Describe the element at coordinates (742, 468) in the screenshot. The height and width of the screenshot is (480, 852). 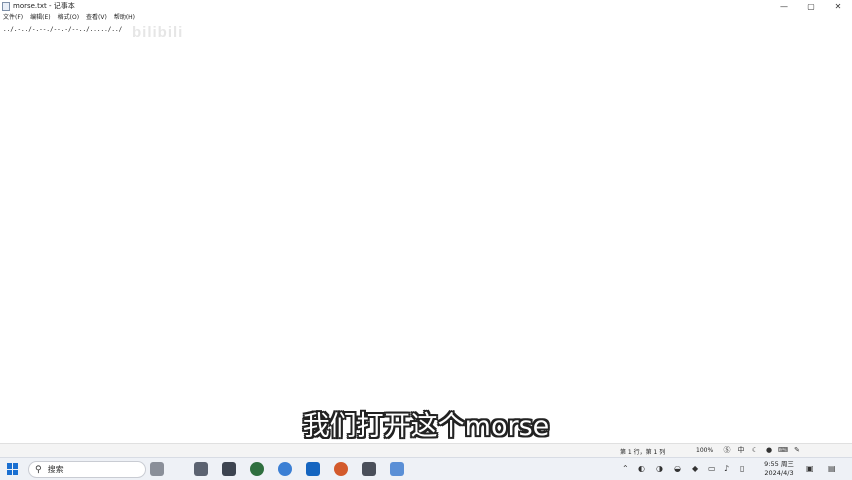
I see `battery-icon: ▯` at that location.